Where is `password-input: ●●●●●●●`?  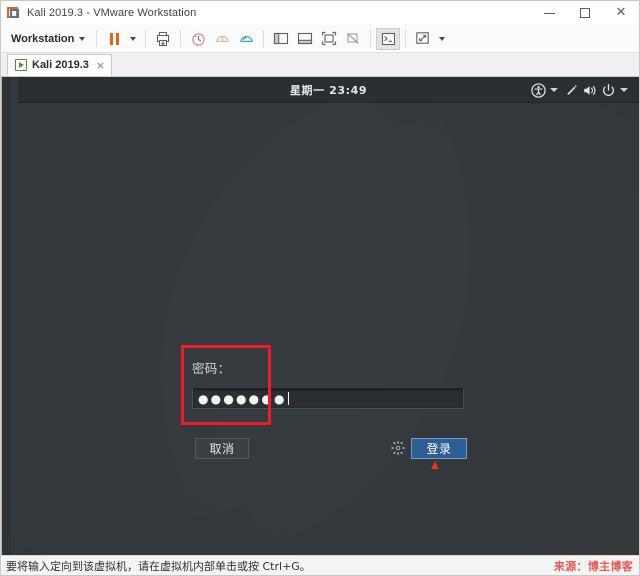 password-input: ●●●●●●● is located at coordinates (328, 398).